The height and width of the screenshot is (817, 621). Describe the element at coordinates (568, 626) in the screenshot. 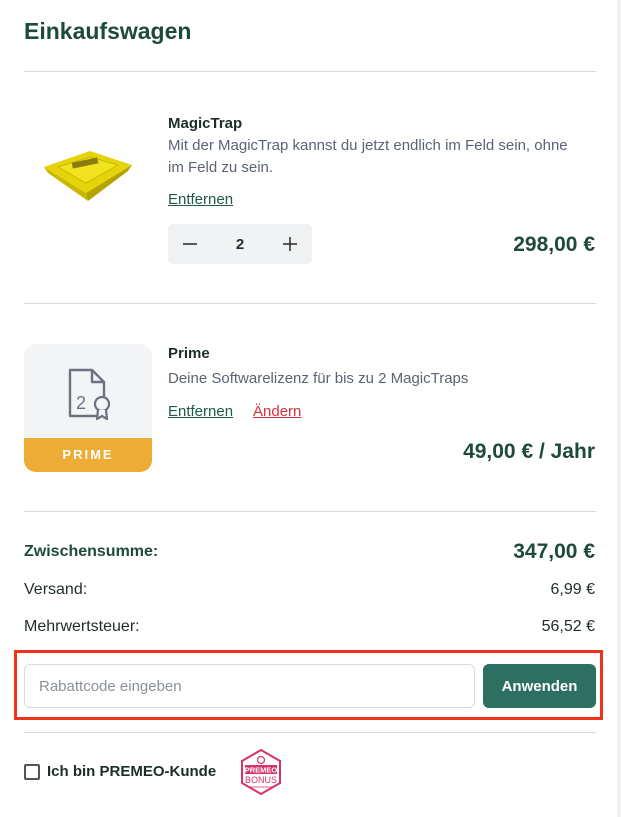

I see `vat-value: 56,52 €` at that location.